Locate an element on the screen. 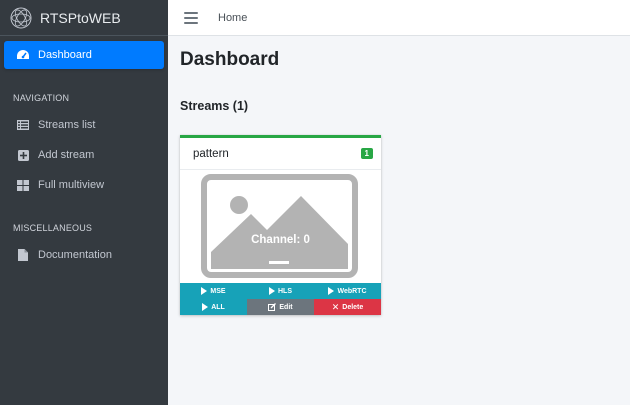 The image size is (630, 405). image-placeholder-icon is located at coordinates (279, 226).